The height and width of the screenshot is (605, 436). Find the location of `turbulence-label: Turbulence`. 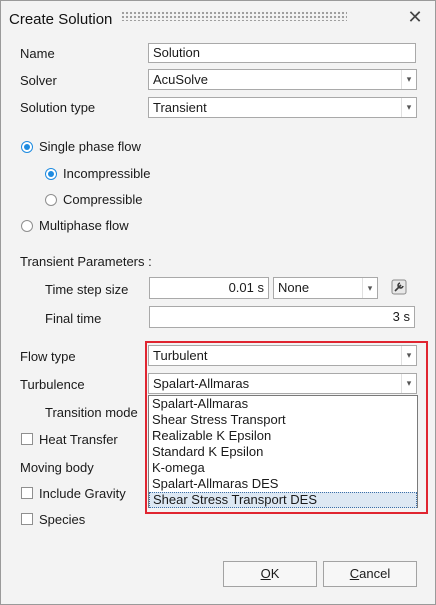

turbulence-label: Turbulence is located at coordinates (52, 384).